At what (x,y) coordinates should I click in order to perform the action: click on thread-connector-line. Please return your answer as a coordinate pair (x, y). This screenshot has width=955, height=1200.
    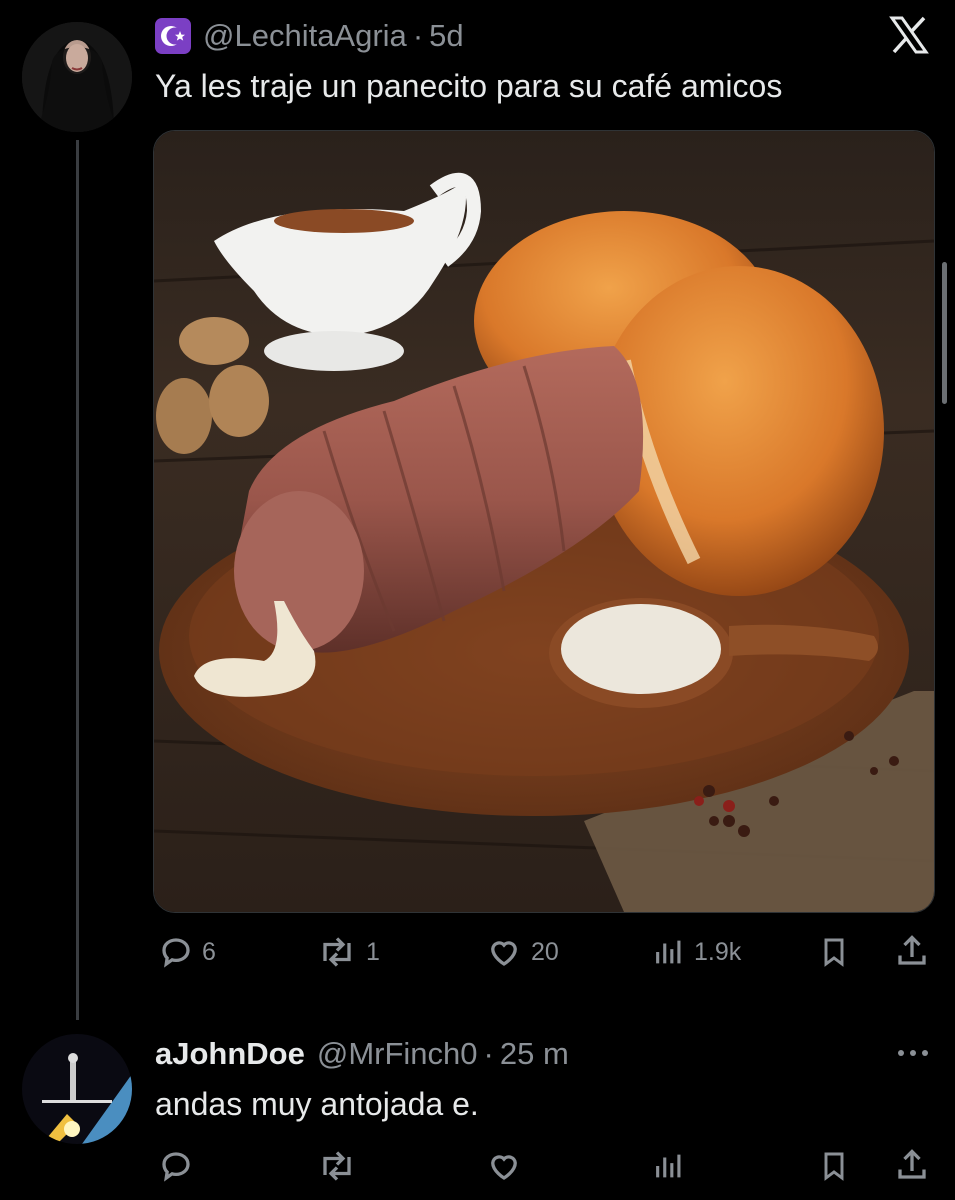
    Looking at the image, I should click on (77, 580).